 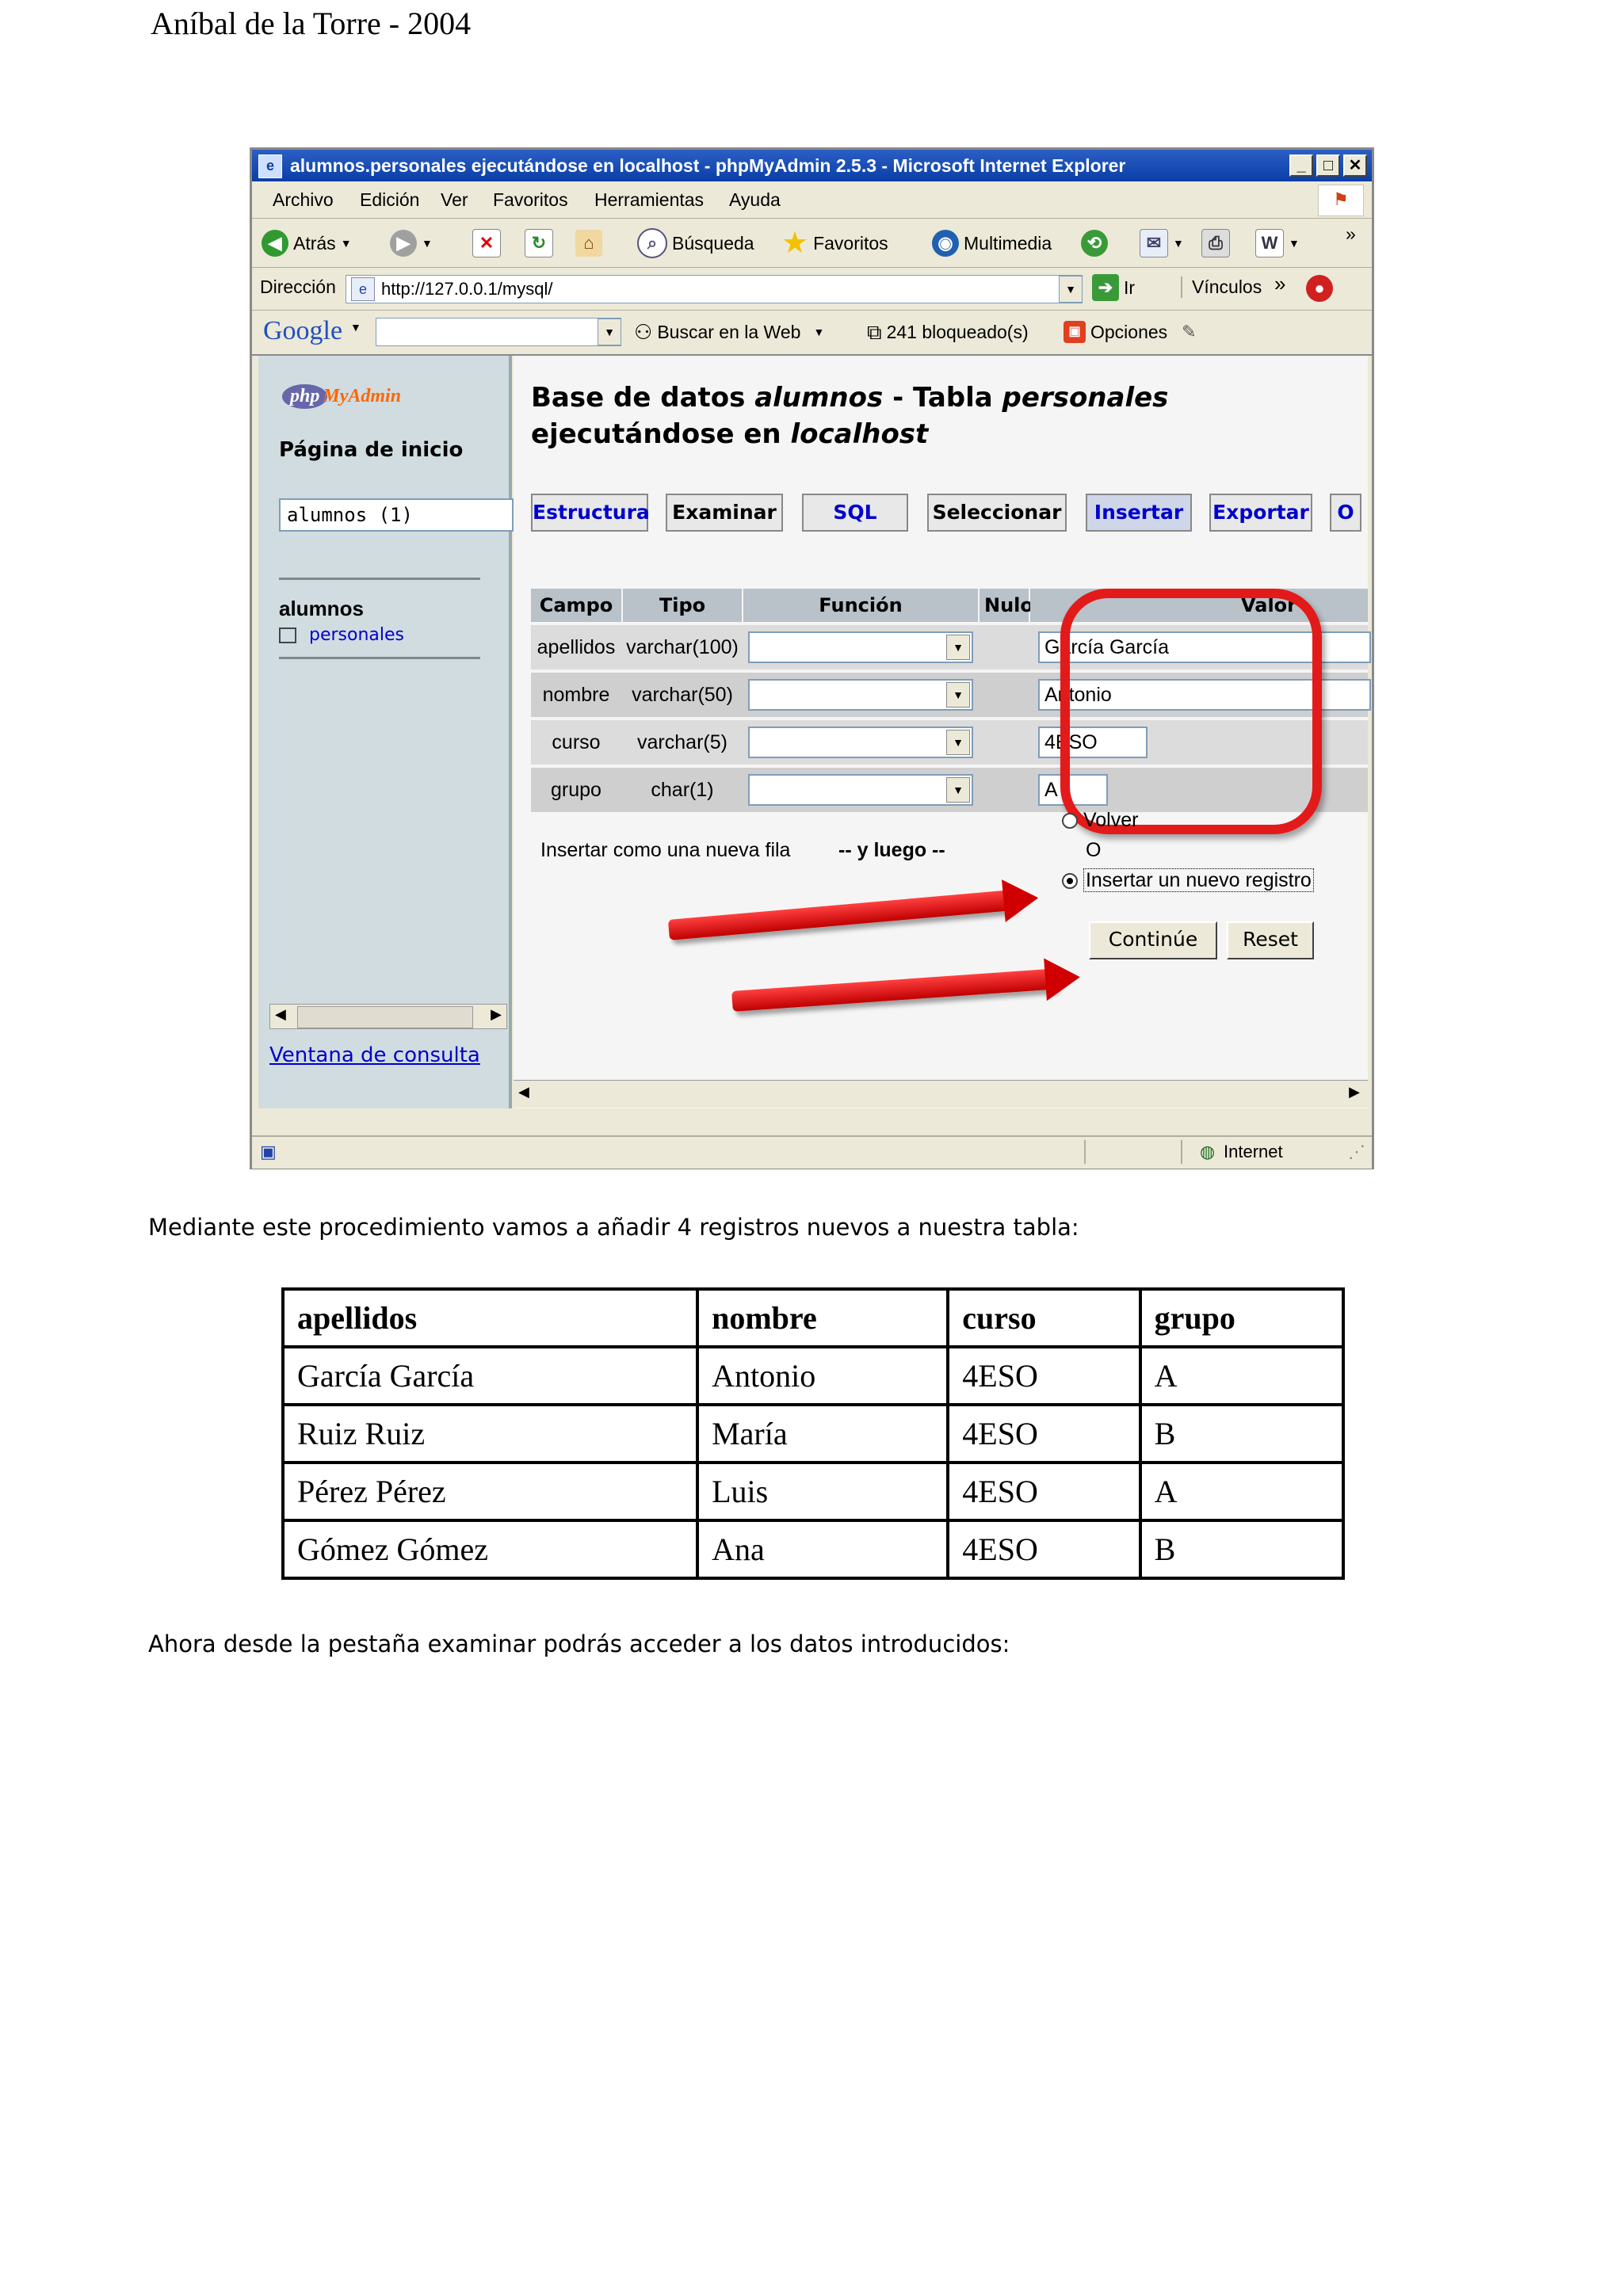 What do you see at coordinates (855, 513) in the screenshot?
I see `tab-sql: SQL` at bounding box center [855, 513].